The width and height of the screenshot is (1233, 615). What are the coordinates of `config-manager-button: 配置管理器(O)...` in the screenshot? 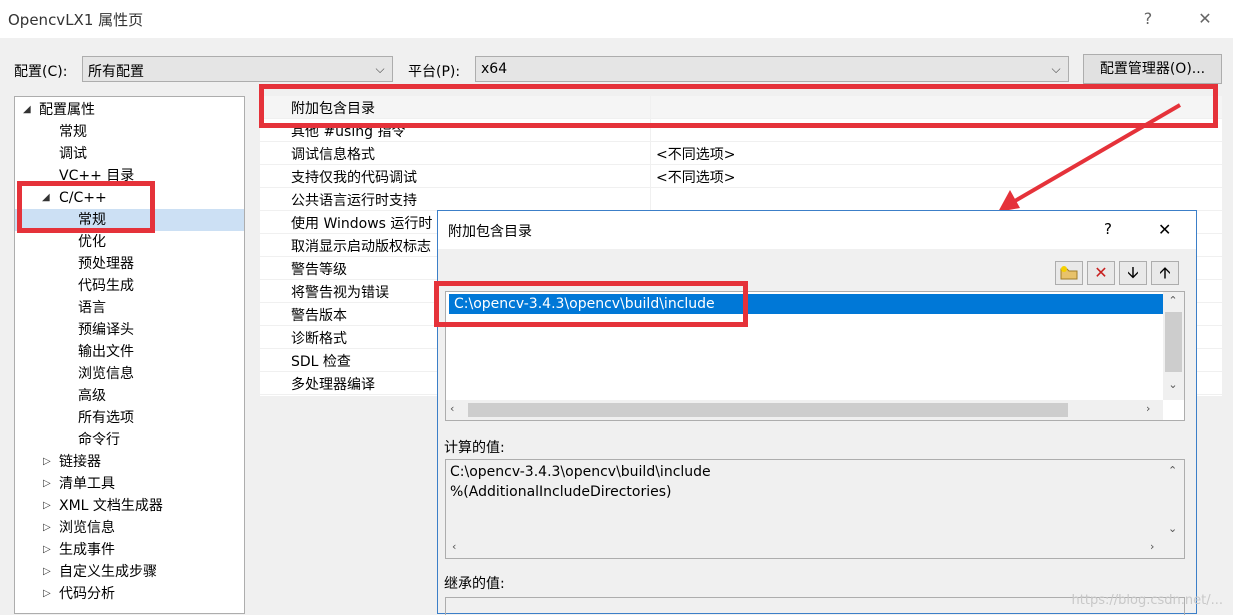 It's located at (1152, 69).